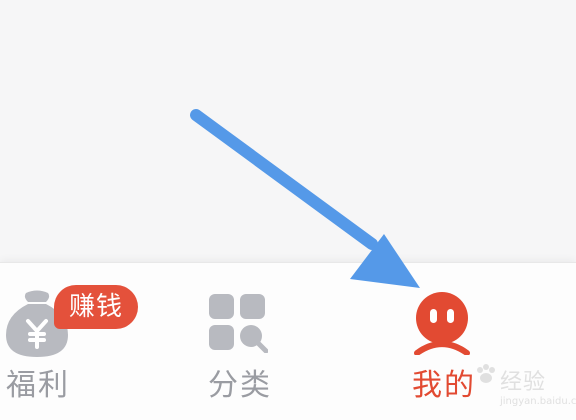 Image resolution: width=576 pixels, height=420 pixels. Describe the element at coordinates (96, 307) in the screenshot. I see `earn-money-badge: 赚钱` at that location.